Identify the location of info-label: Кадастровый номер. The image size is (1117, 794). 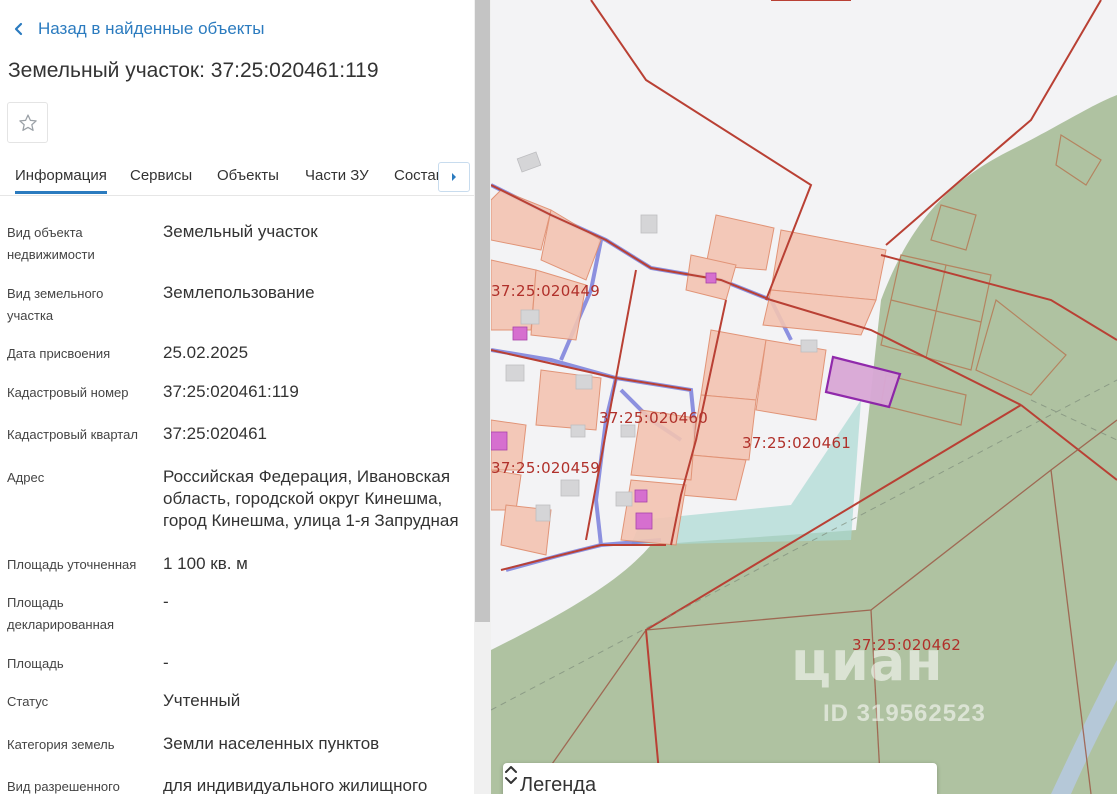
(68, 392).